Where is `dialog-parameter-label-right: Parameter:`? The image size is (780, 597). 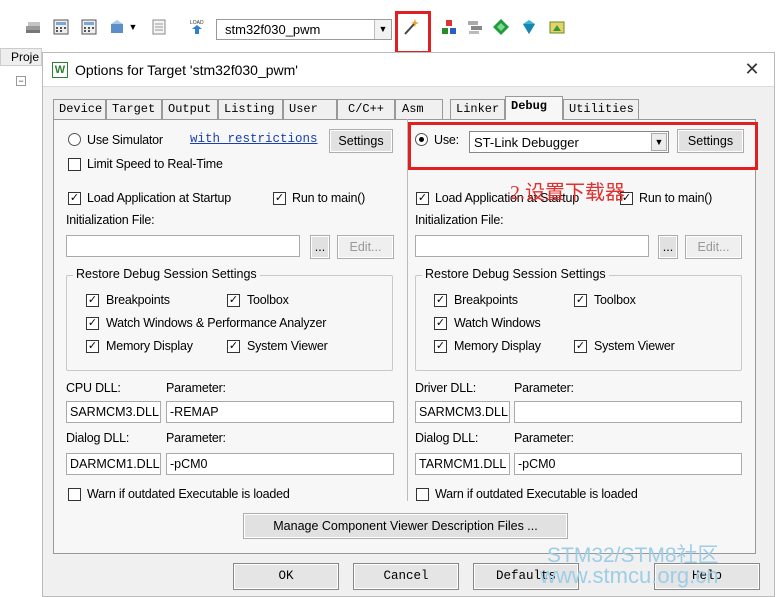 dialog-parameter-label-right: Parameter: is located at coordinates (544, 438).